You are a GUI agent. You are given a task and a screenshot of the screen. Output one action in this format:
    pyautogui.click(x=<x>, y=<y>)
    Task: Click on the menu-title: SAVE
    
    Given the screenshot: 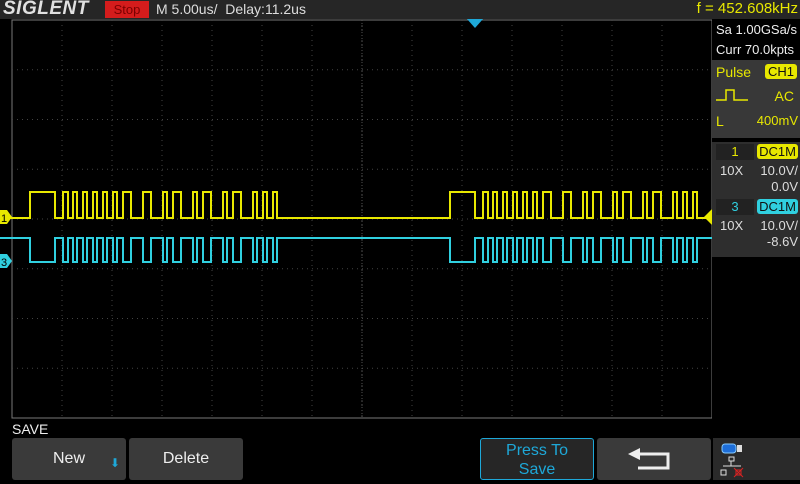 What is the action you would take?
    pyautogui.click(x=30, y=429)
    